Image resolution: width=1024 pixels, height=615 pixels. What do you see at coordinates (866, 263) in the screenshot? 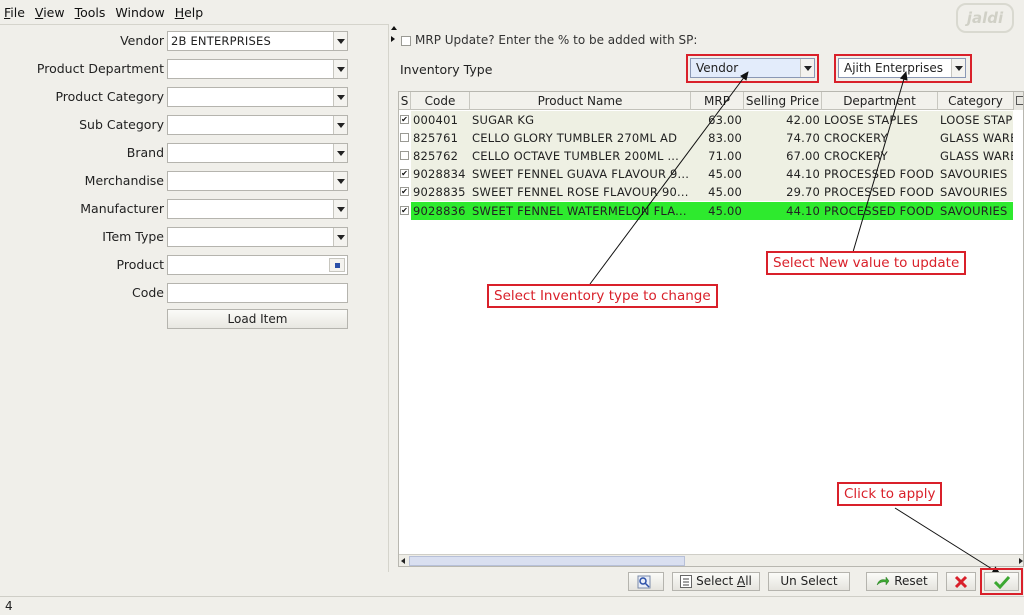
I see `callout-new-value: Select New value to update` at bounding box center [866, 263].